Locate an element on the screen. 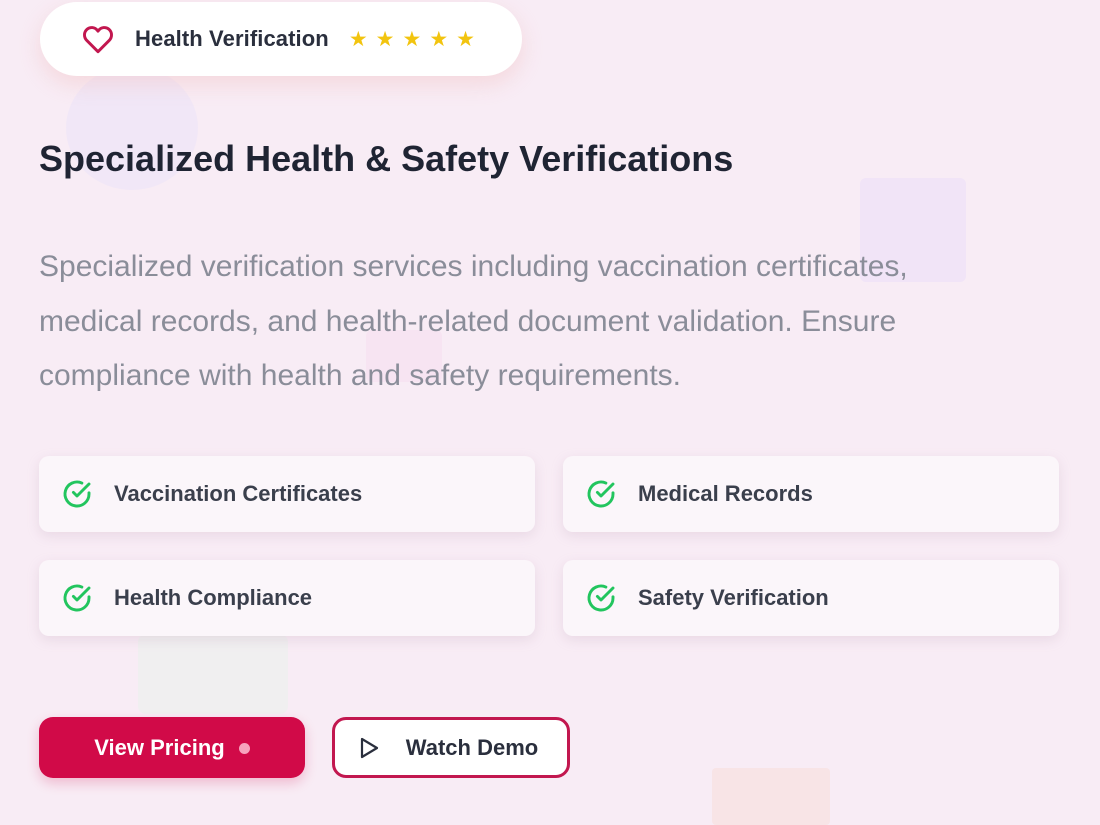 This screenshot has height=825, width=1100. feature-card-vaccination-certificates: Vaccination Certificates is located at coordinates (287, 494).